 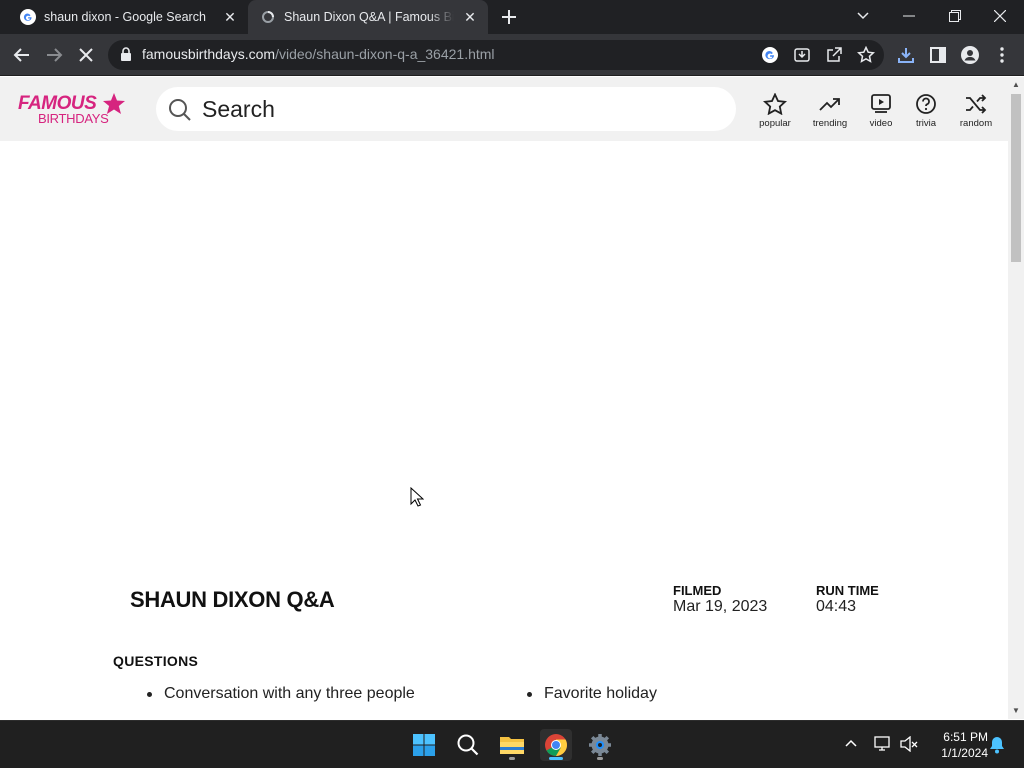 I want to click on windows-taskbar: 6:51 PM 1/1/2024, so click(x=512, y=744).